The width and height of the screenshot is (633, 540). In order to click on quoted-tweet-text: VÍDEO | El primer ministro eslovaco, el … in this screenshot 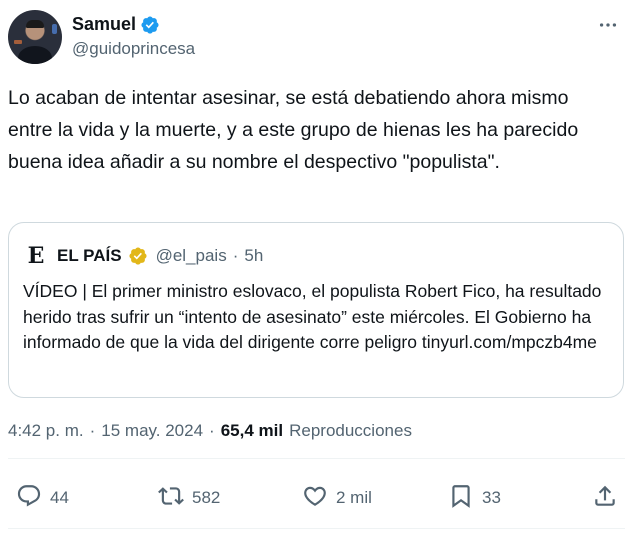, I will do `click(312, 316)`.